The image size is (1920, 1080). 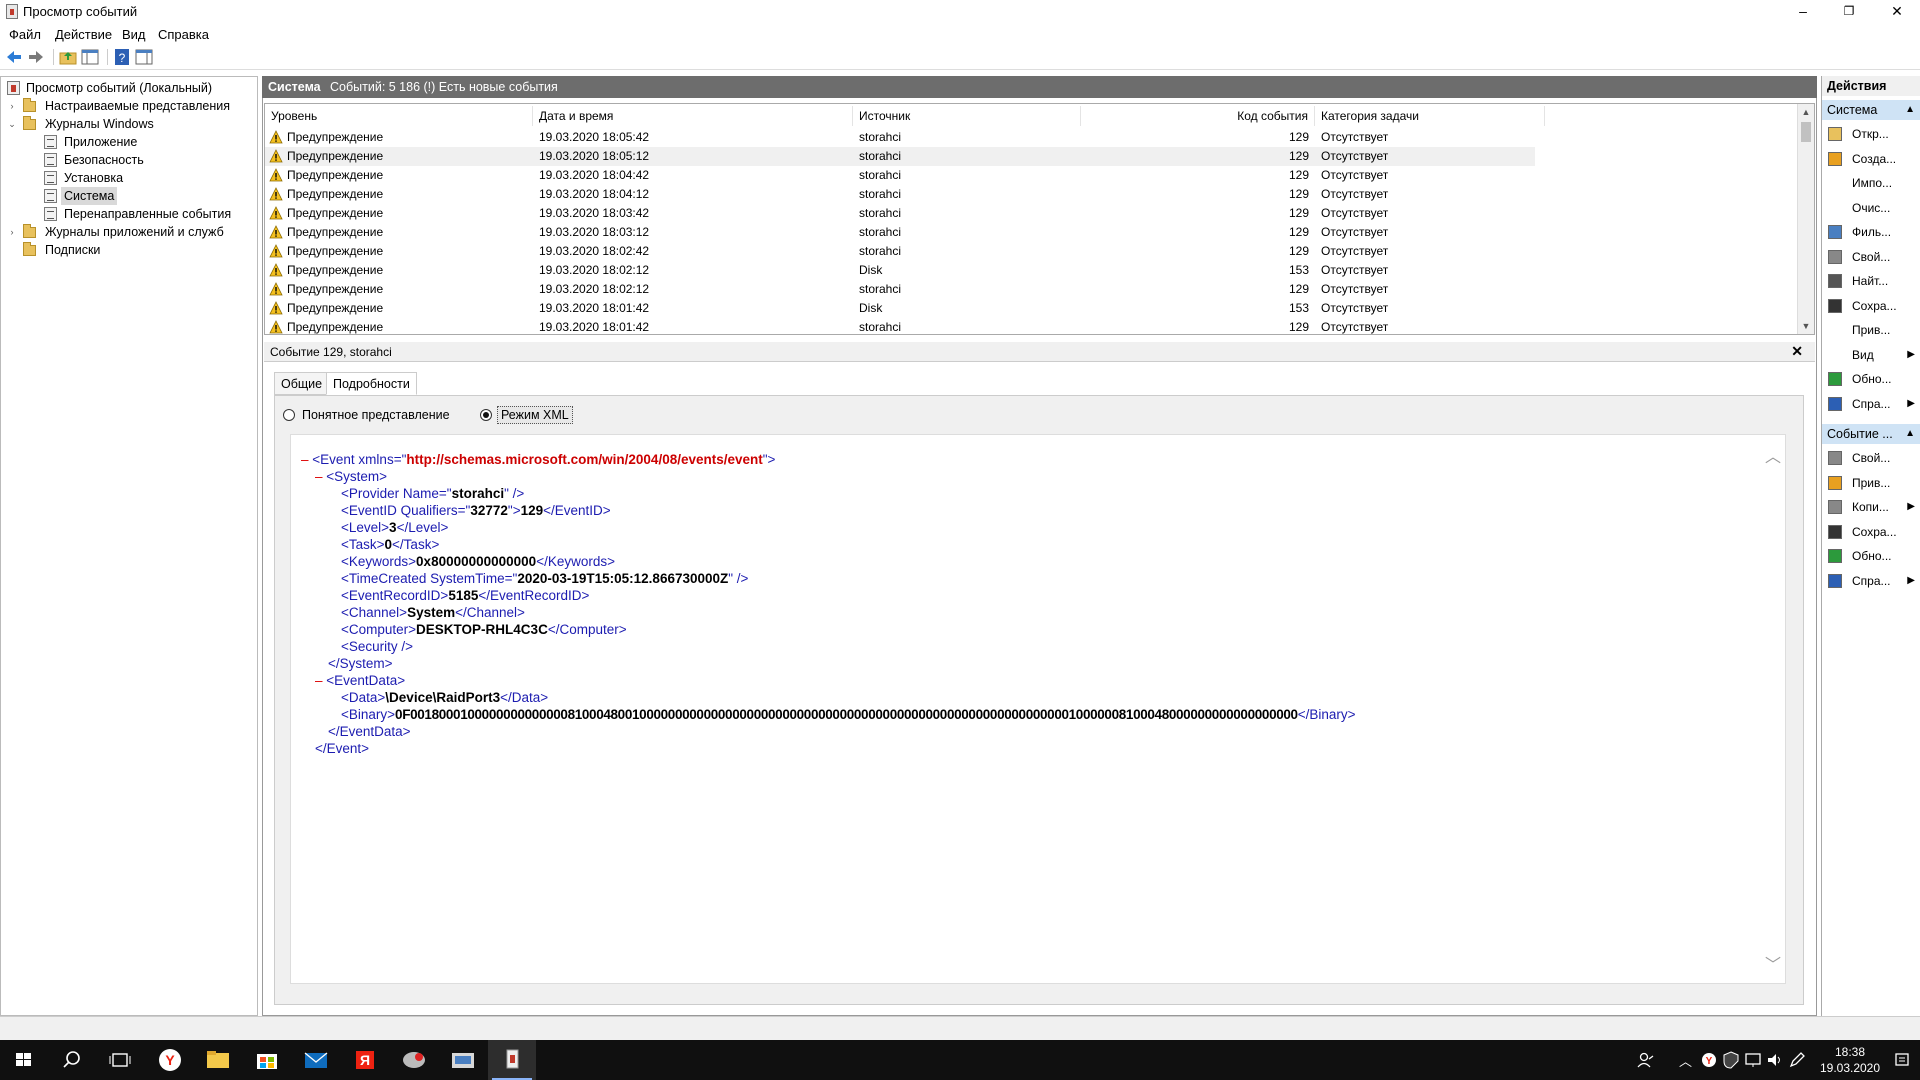 I want to click on mail-icon, so click(x=316, y=1060).